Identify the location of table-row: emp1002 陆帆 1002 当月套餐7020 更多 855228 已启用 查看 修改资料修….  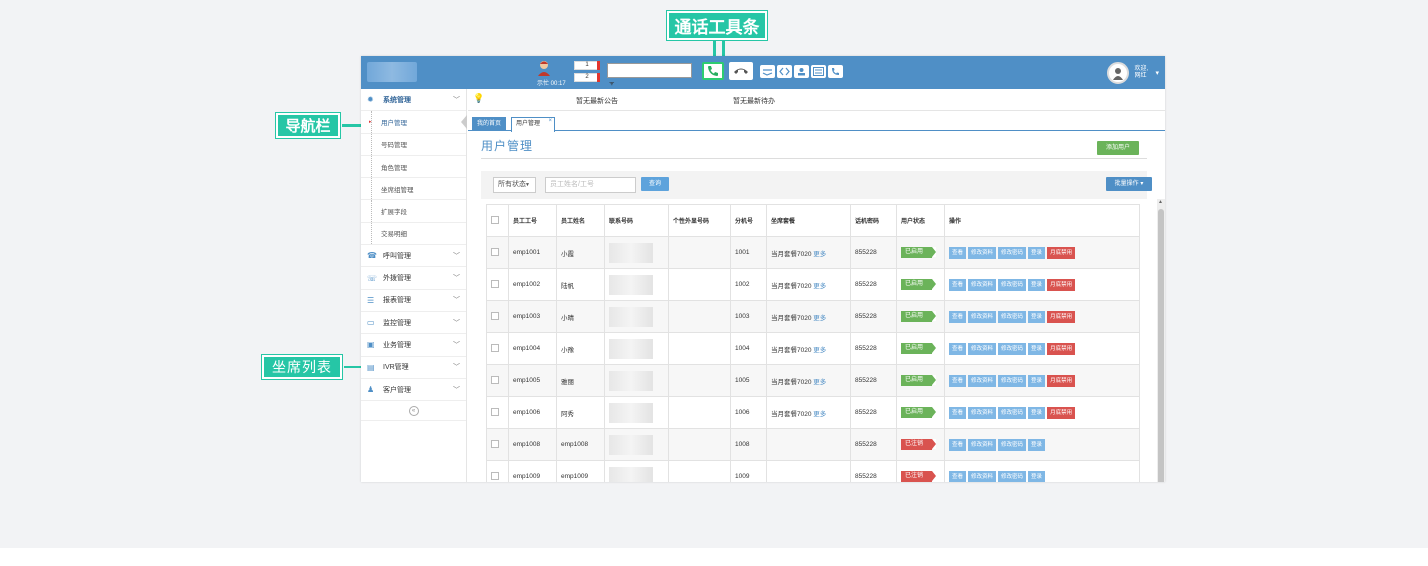
(813, 284).